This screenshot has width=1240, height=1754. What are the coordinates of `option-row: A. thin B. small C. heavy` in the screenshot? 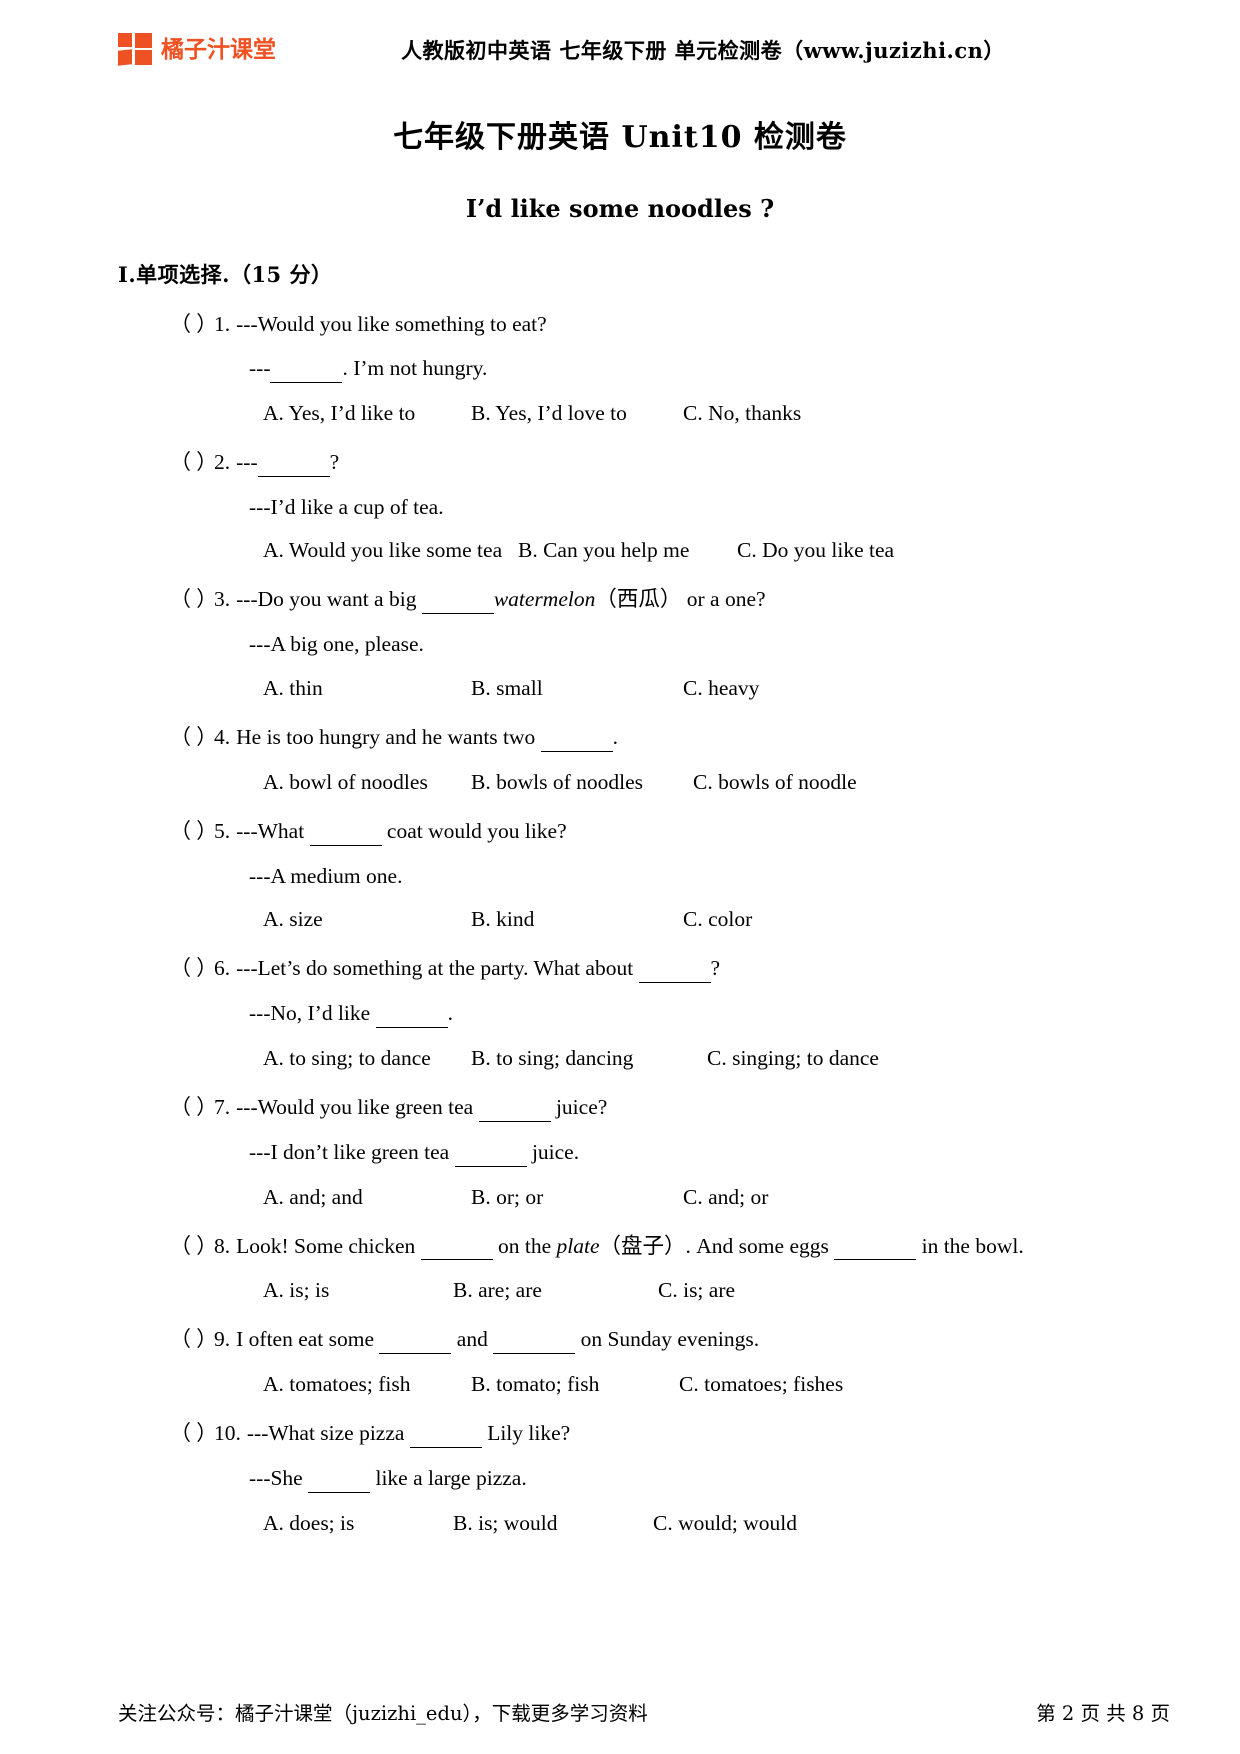 It's located at (716, 688).